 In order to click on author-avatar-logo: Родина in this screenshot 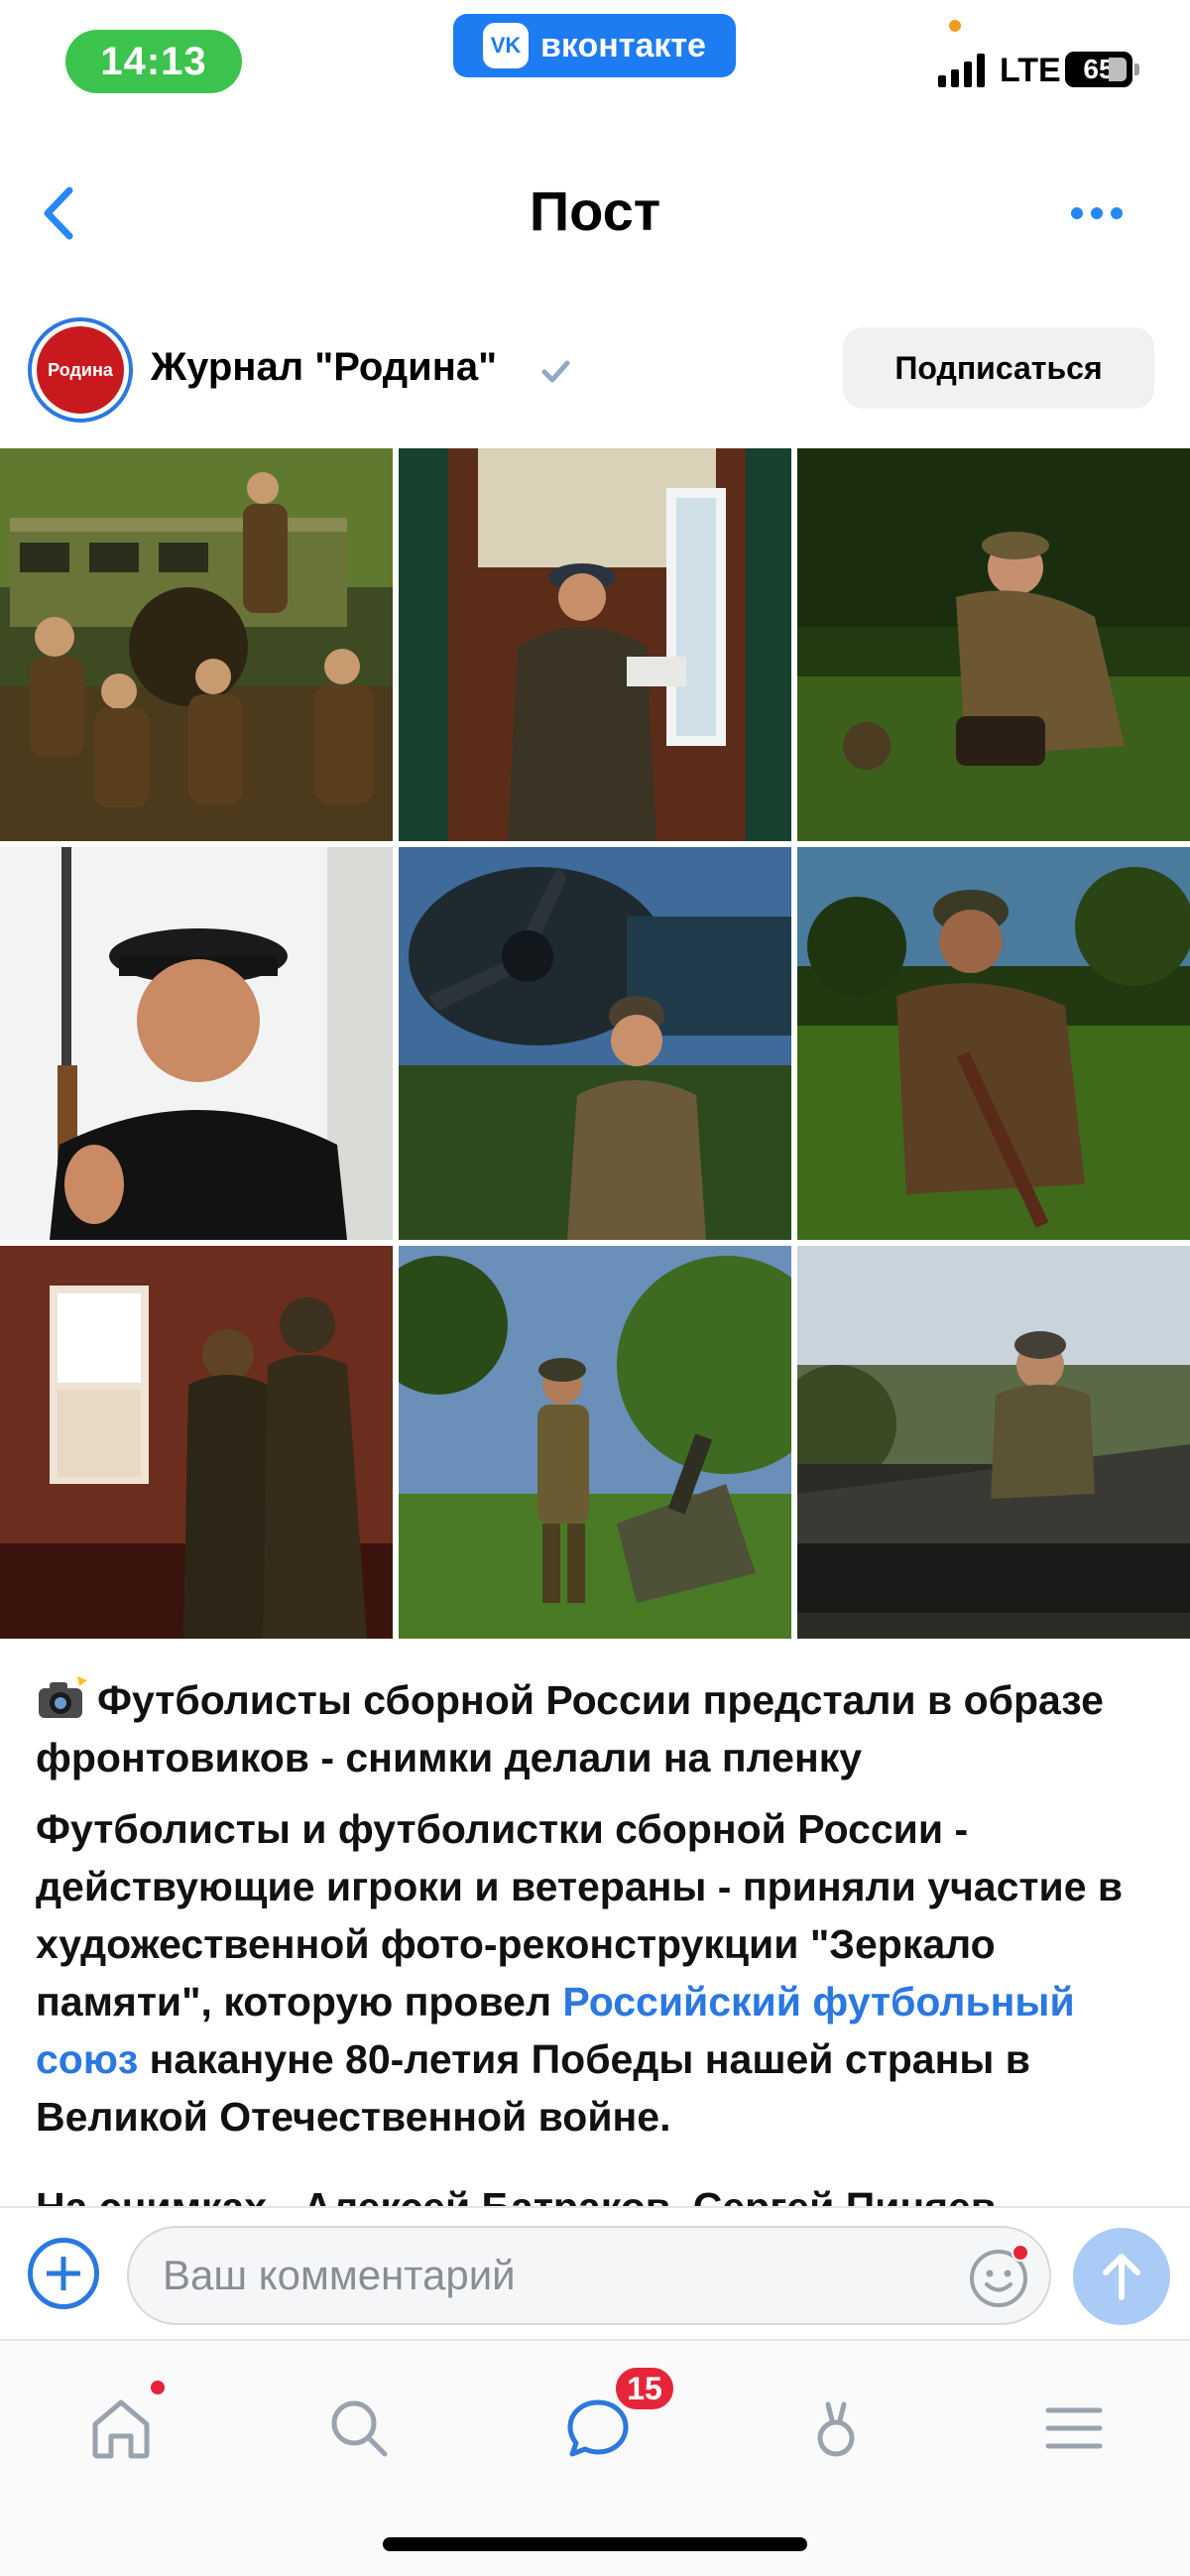, I will do `click(80, 370)`.